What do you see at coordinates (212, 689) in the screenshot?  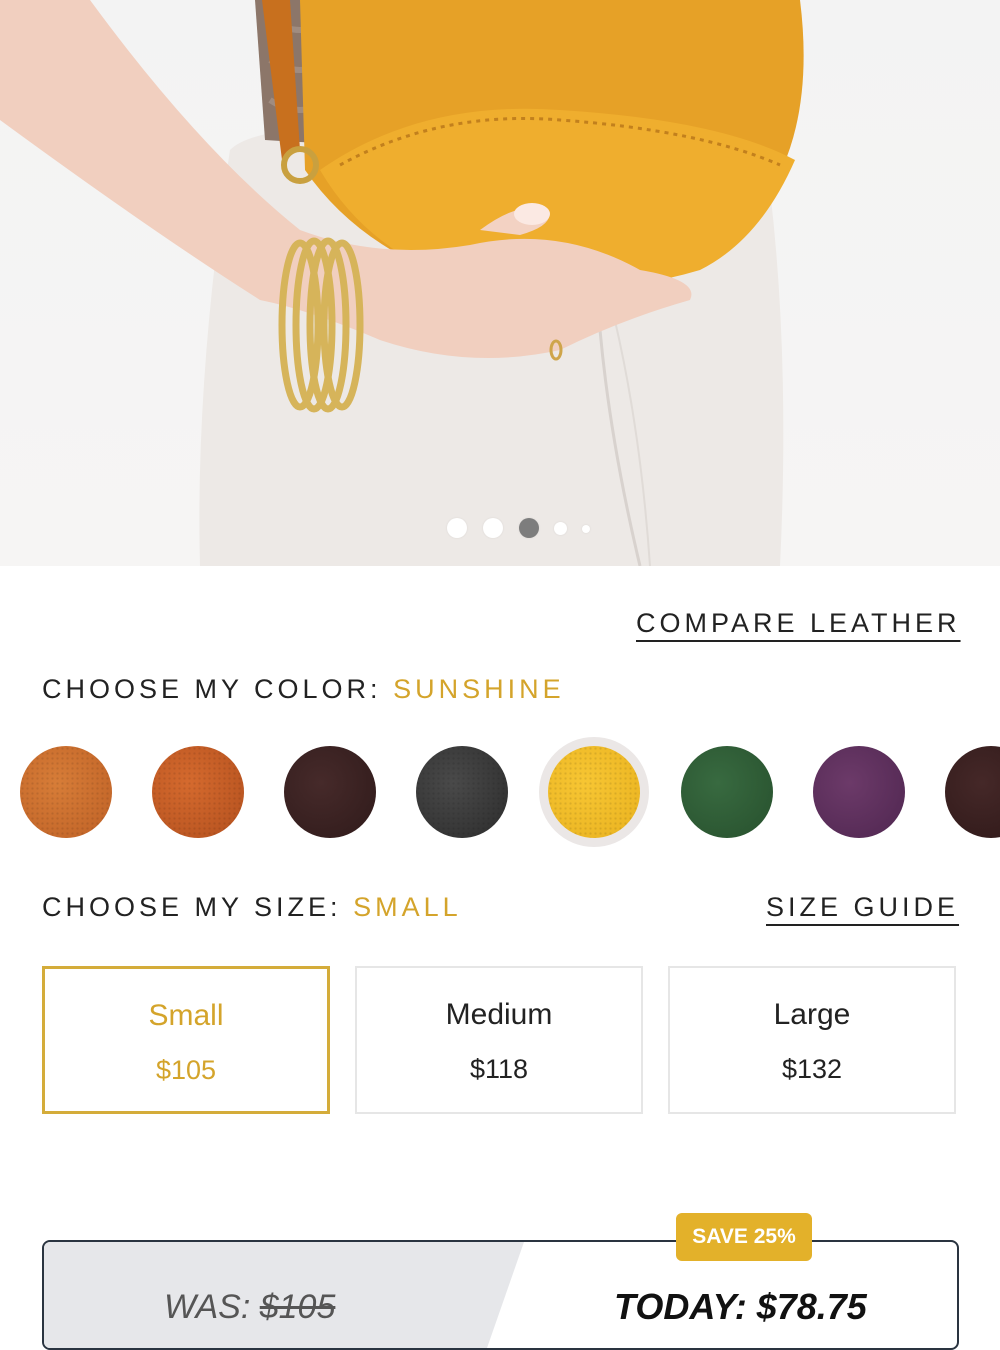 I see `color-label: CHOOSE MY COLOR:` at bounding box center [212, 689].